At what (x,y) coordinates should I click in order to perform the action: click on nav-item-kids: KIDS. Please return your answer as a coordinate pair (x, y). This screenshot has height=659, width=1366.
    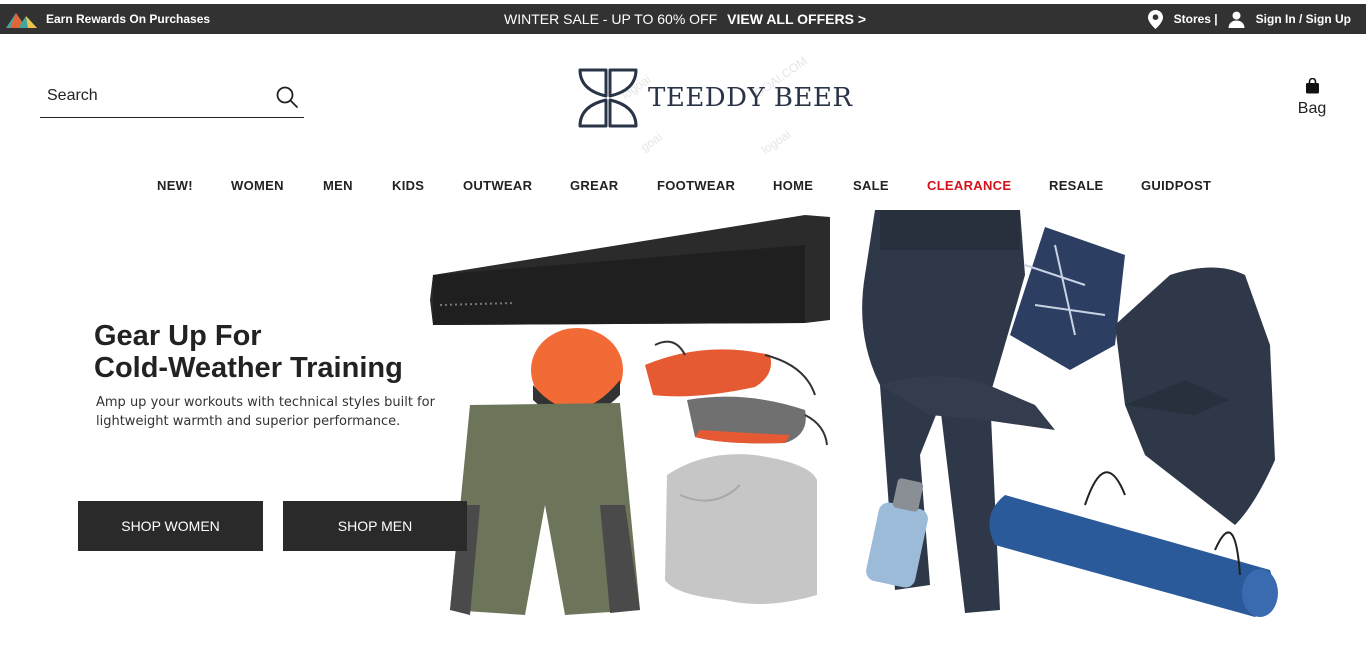
    Looking at the image, I should click on (408, 185).